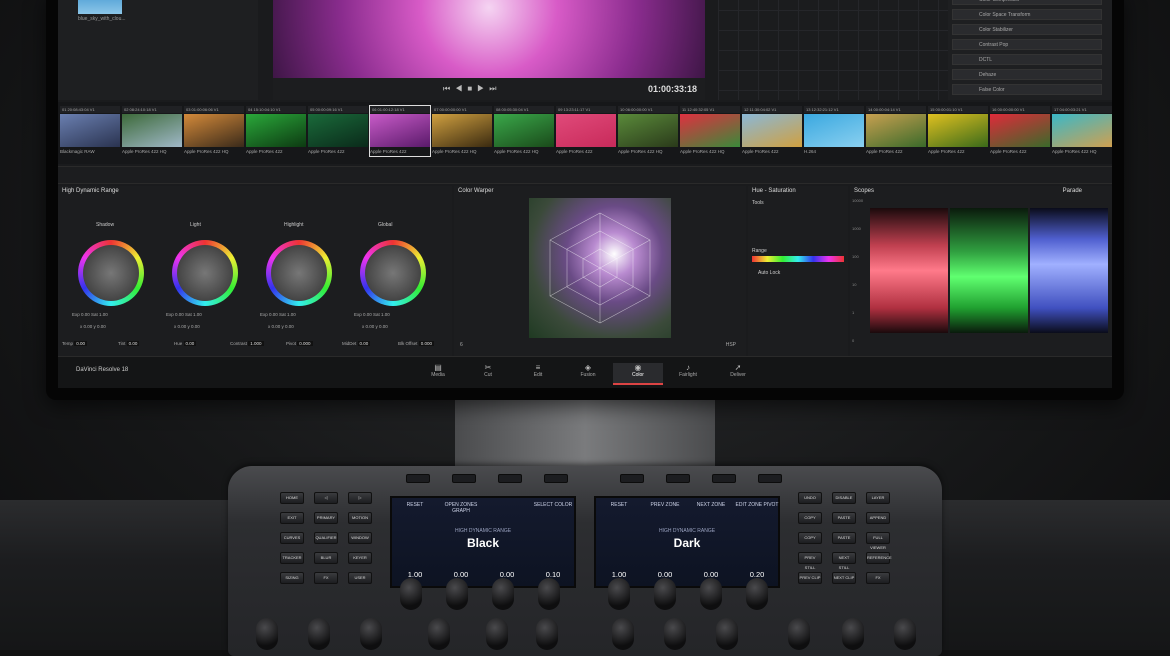 The width and height of the screenshot is (1170, 656). What do you see at coordinates (844, 578) in the screenshot?
I see `panel-key: NEXT CLIP` at bounding box center [844, 578].